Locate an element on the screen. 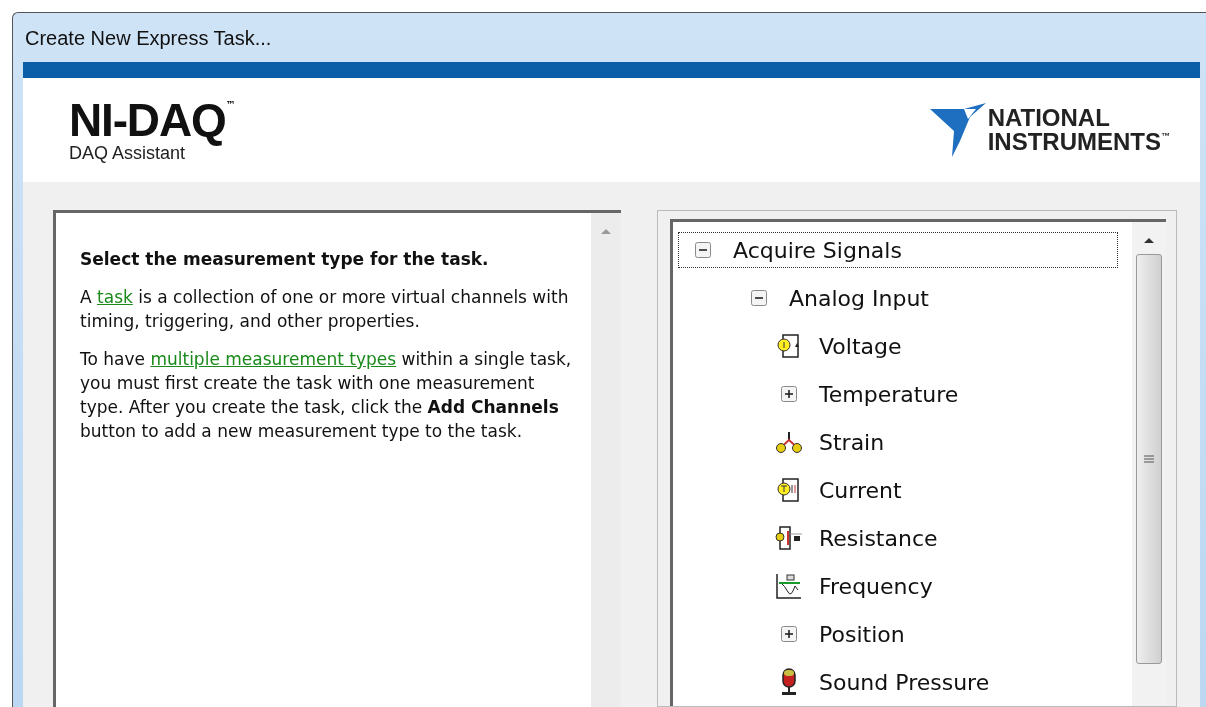  company-name: NATIONAL is located at coordinates (1049, 118).